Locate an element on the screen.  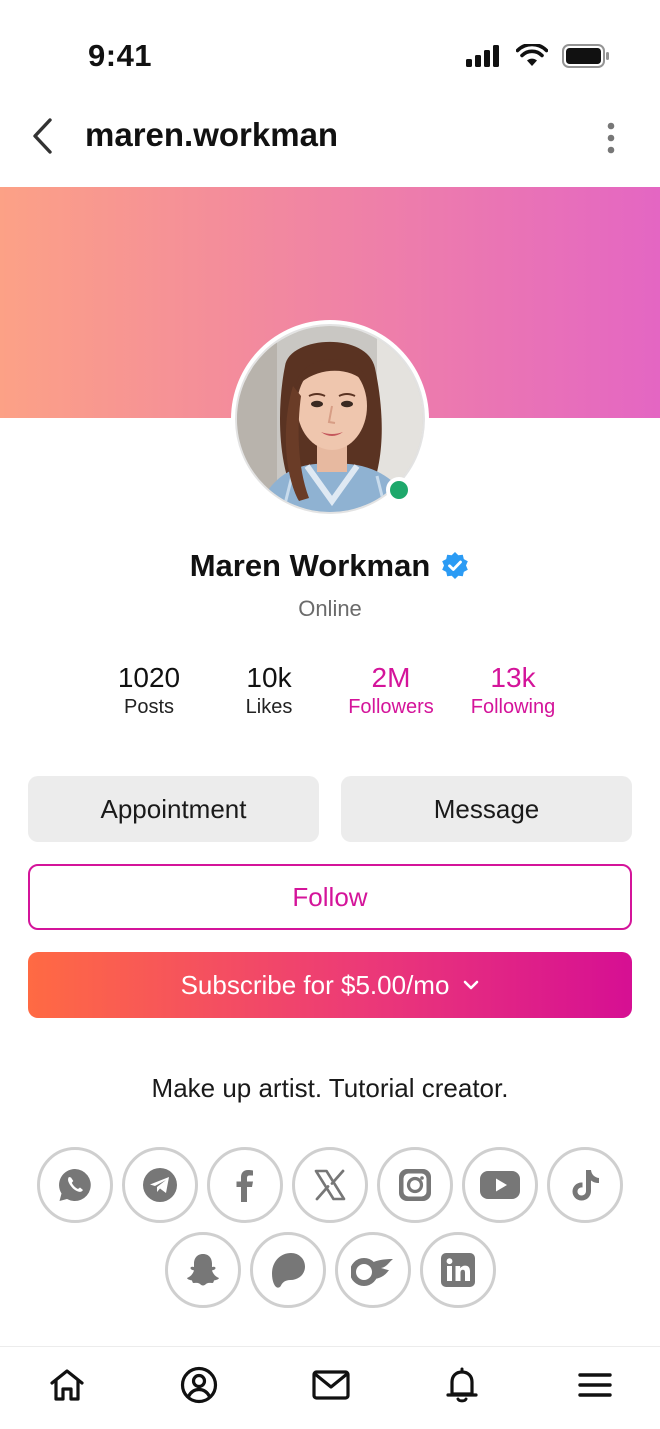
stat-followers: 2M Followers is located at coordinates (391, 691).